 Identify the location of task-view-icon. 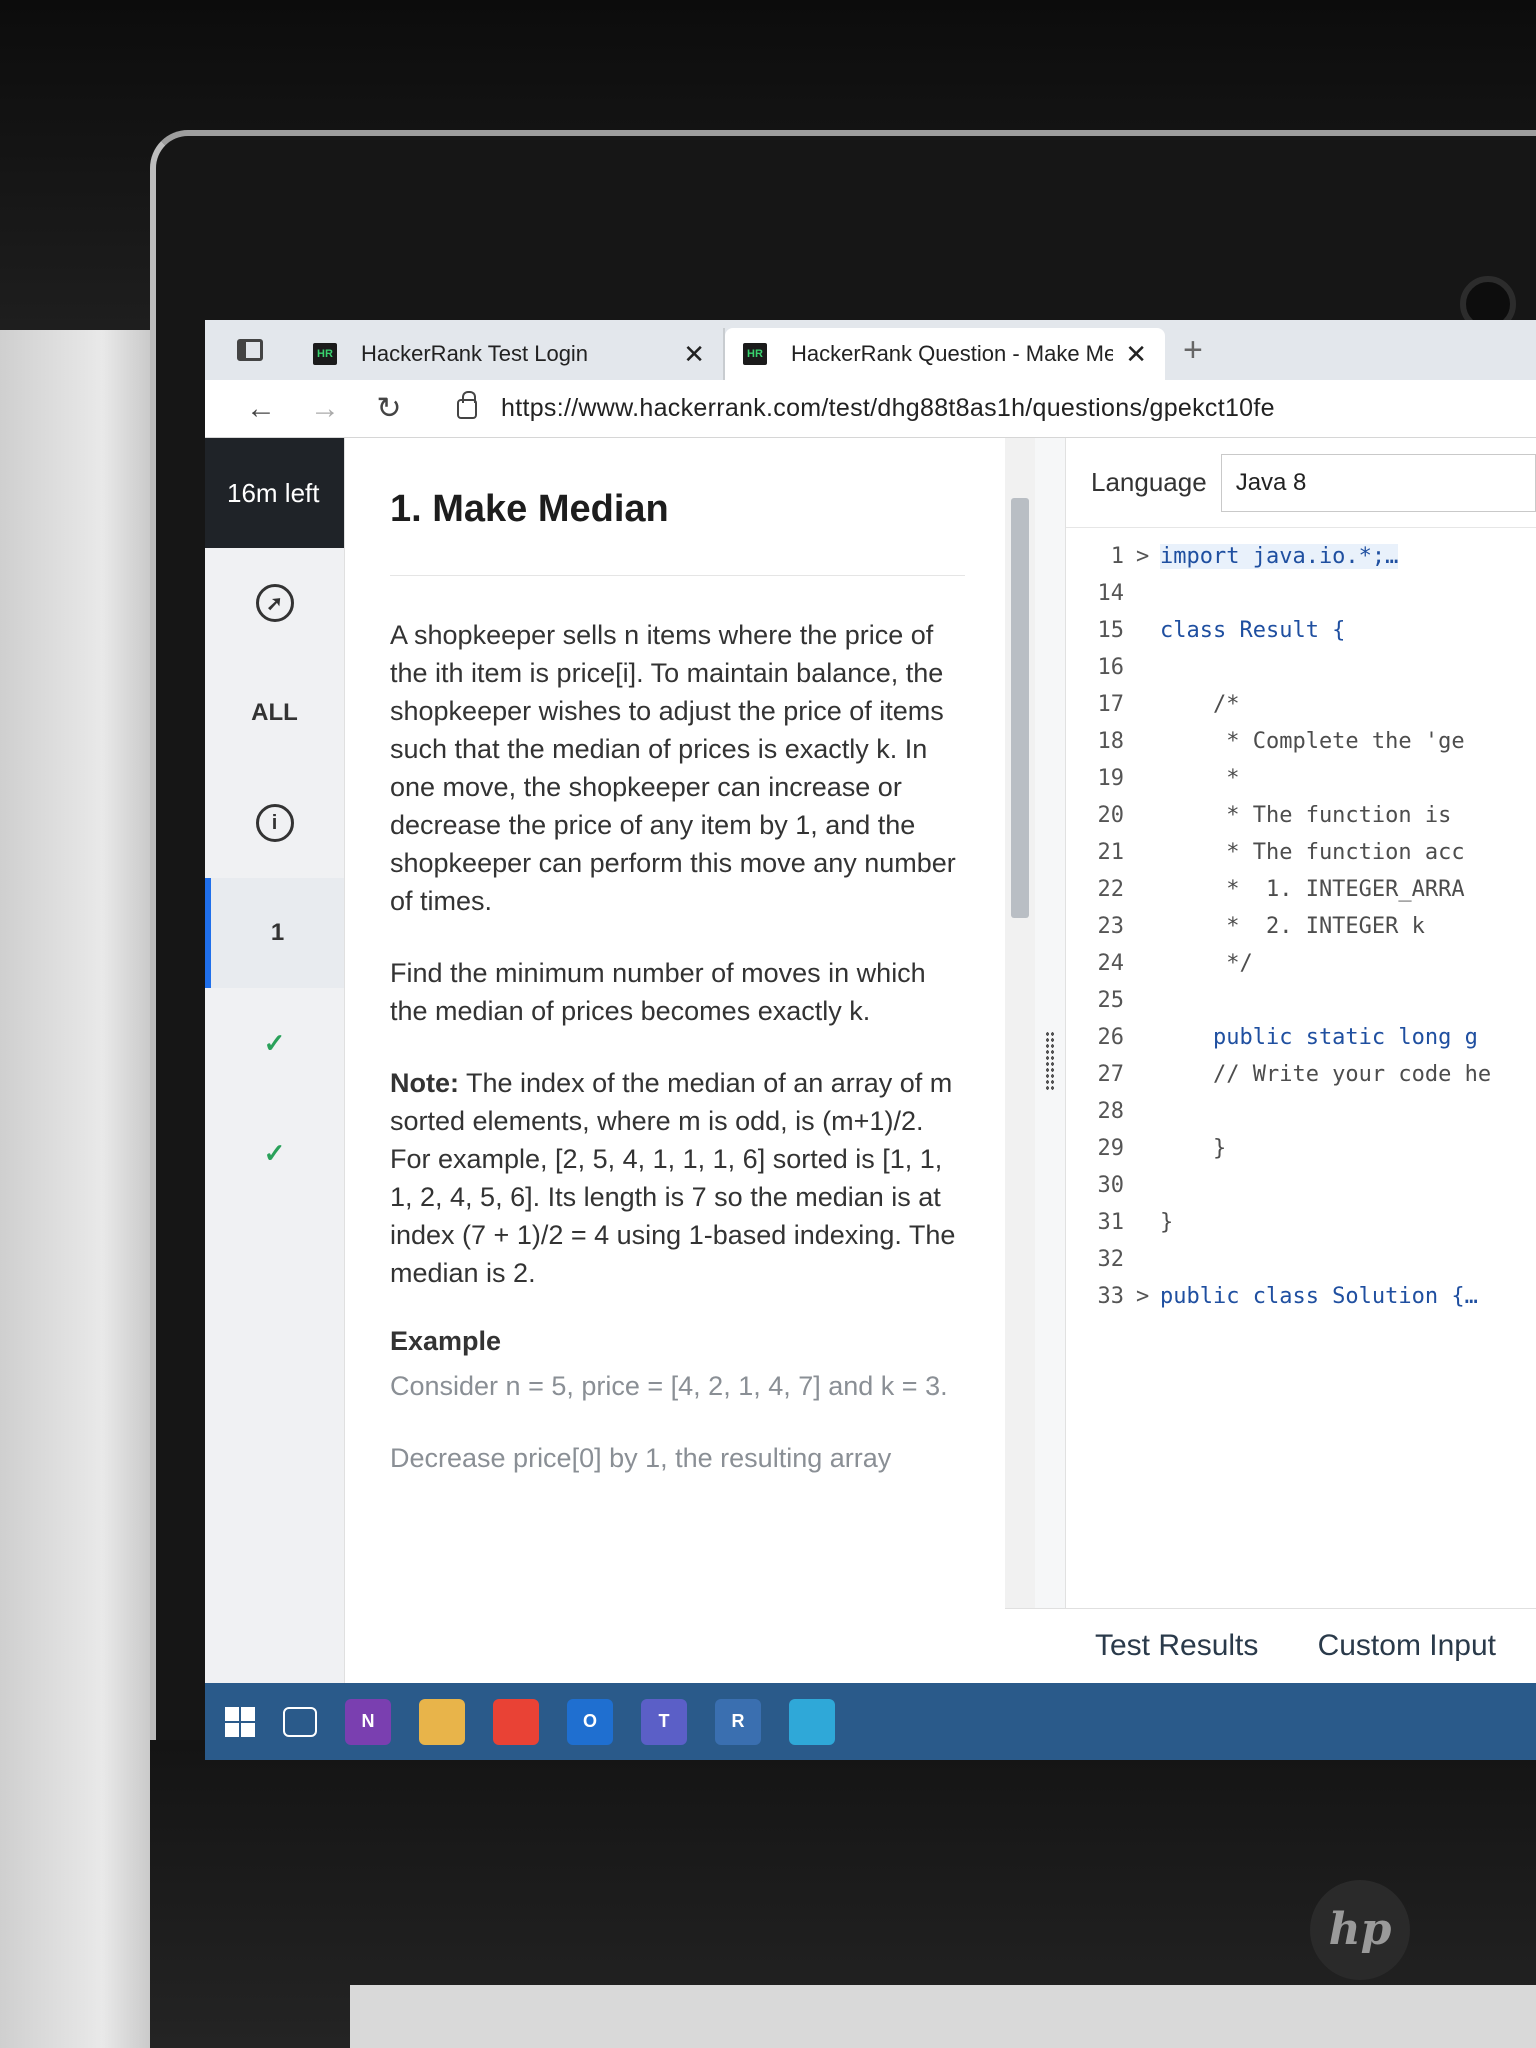
(300, 1721).